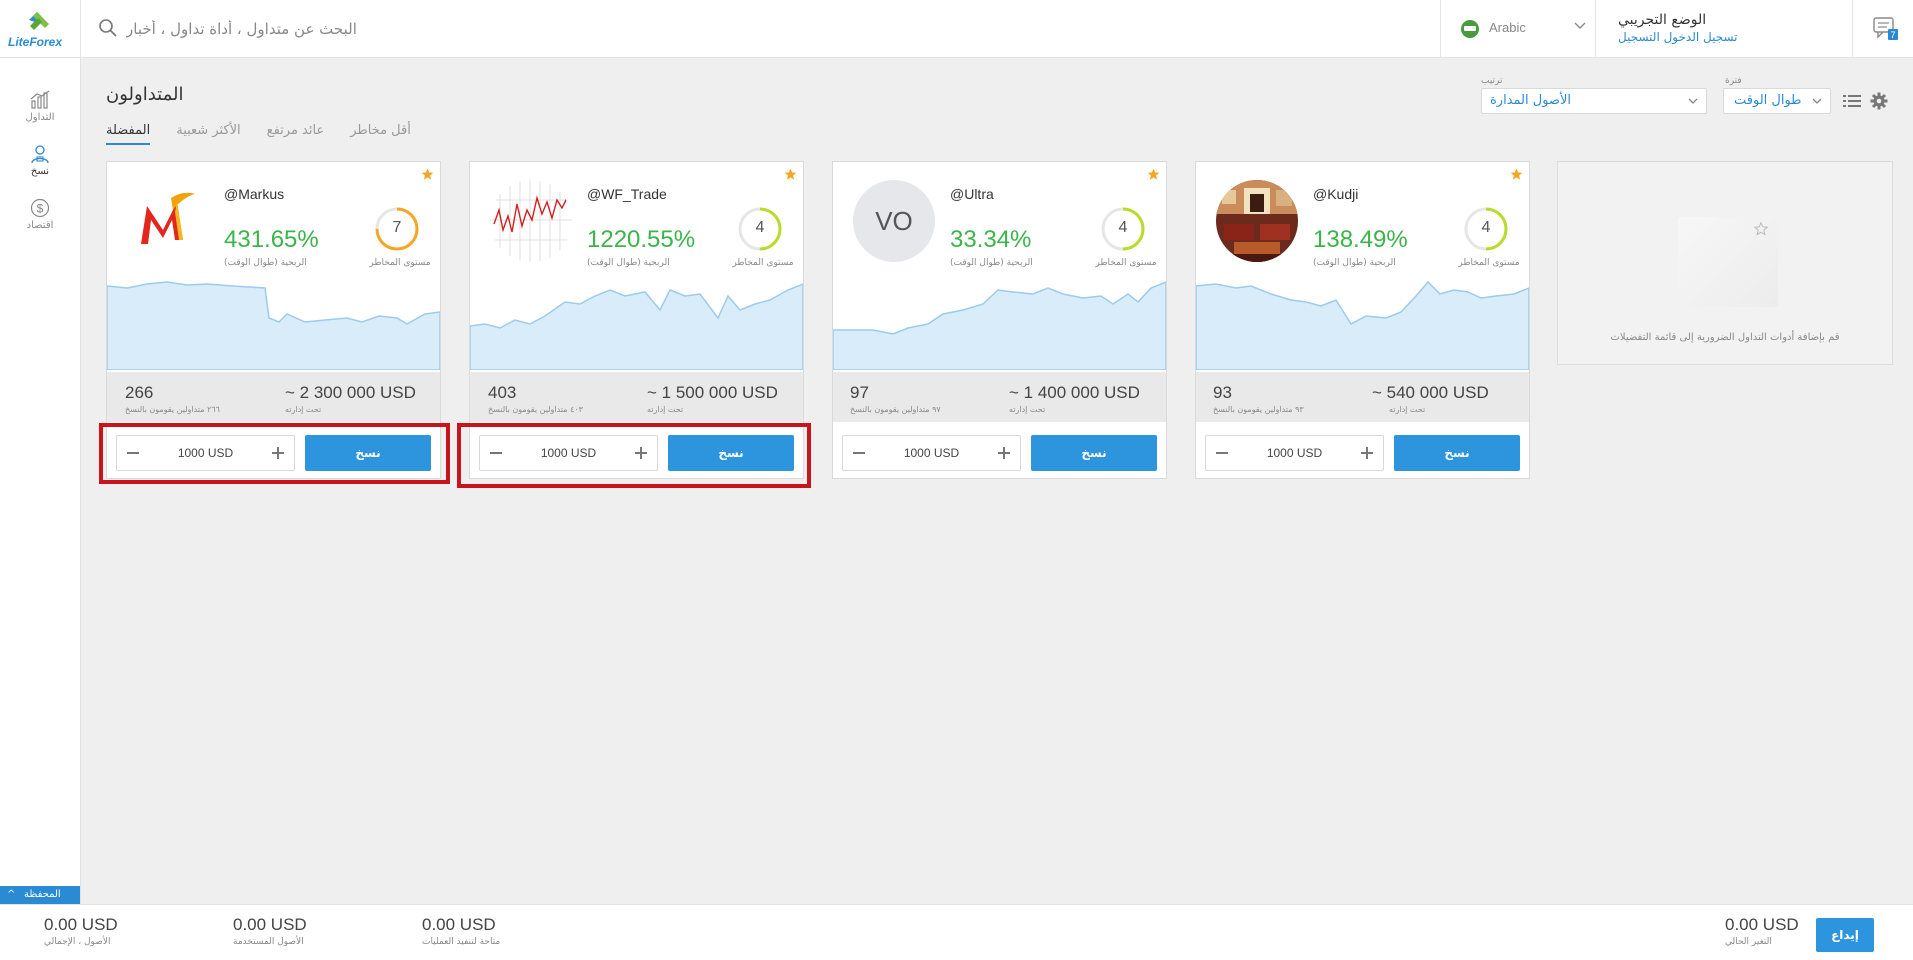 The width and height of the screenshot is (1913, 960). What do you see at coordinates (40, 208) in the screenshot?
I see `dollar-icon: $` at bounding box center [40, 208].